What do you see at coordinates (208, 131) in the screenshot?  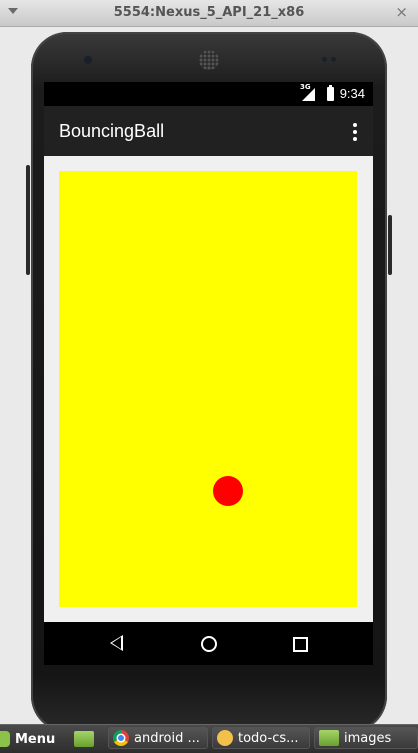 I see `action-bar: BouncingBall` at bounding box center [208, 131].